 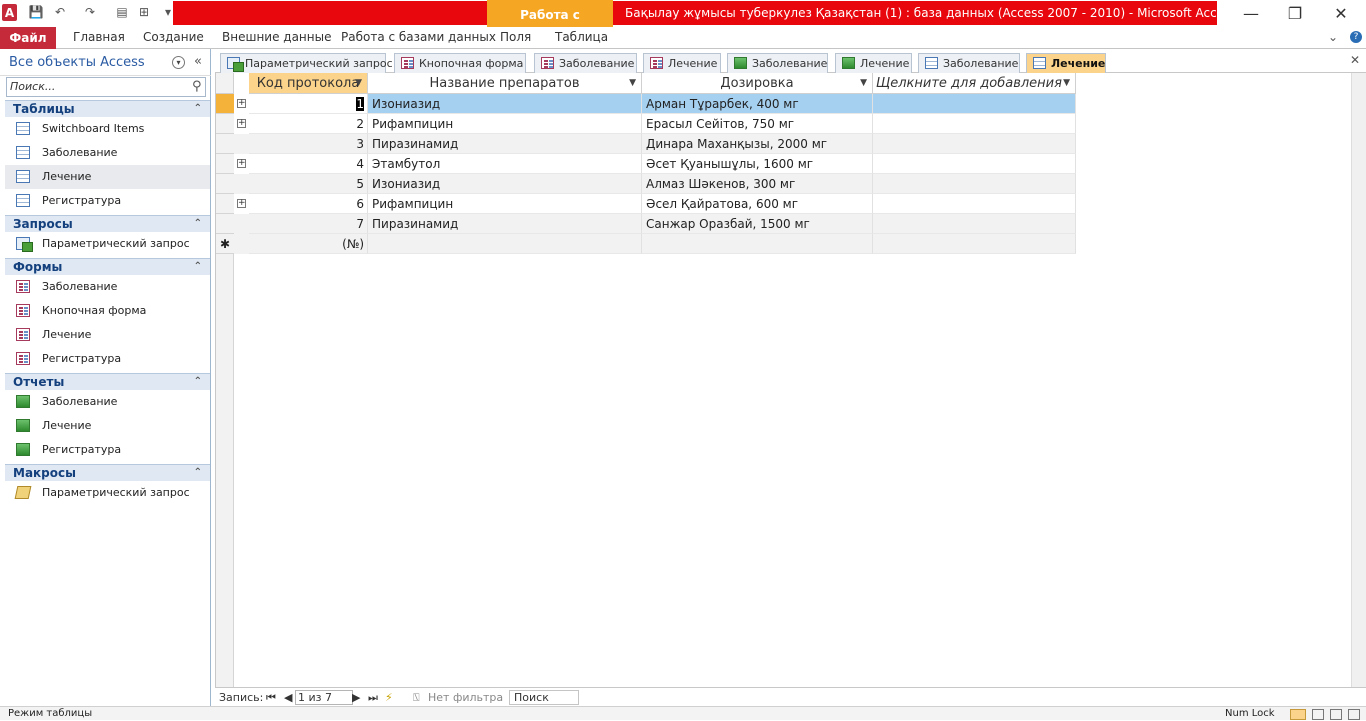 What do you see at coordinates (974, 83) in the screenshot?
I see `column-header-add-field: Щелкните для добавления ▼` at bounding box center [974, 83].